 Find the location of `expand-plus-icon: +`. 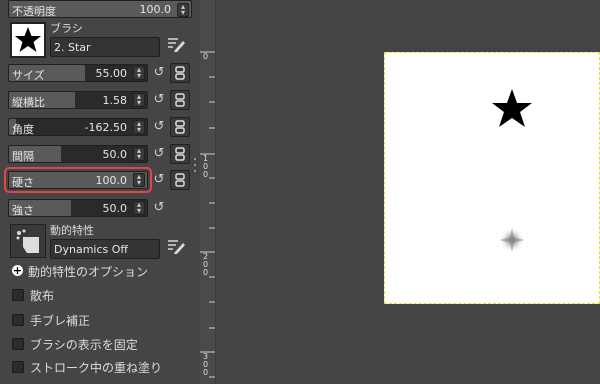

expand-plus-icon: + is located at coordinates (17, 270).